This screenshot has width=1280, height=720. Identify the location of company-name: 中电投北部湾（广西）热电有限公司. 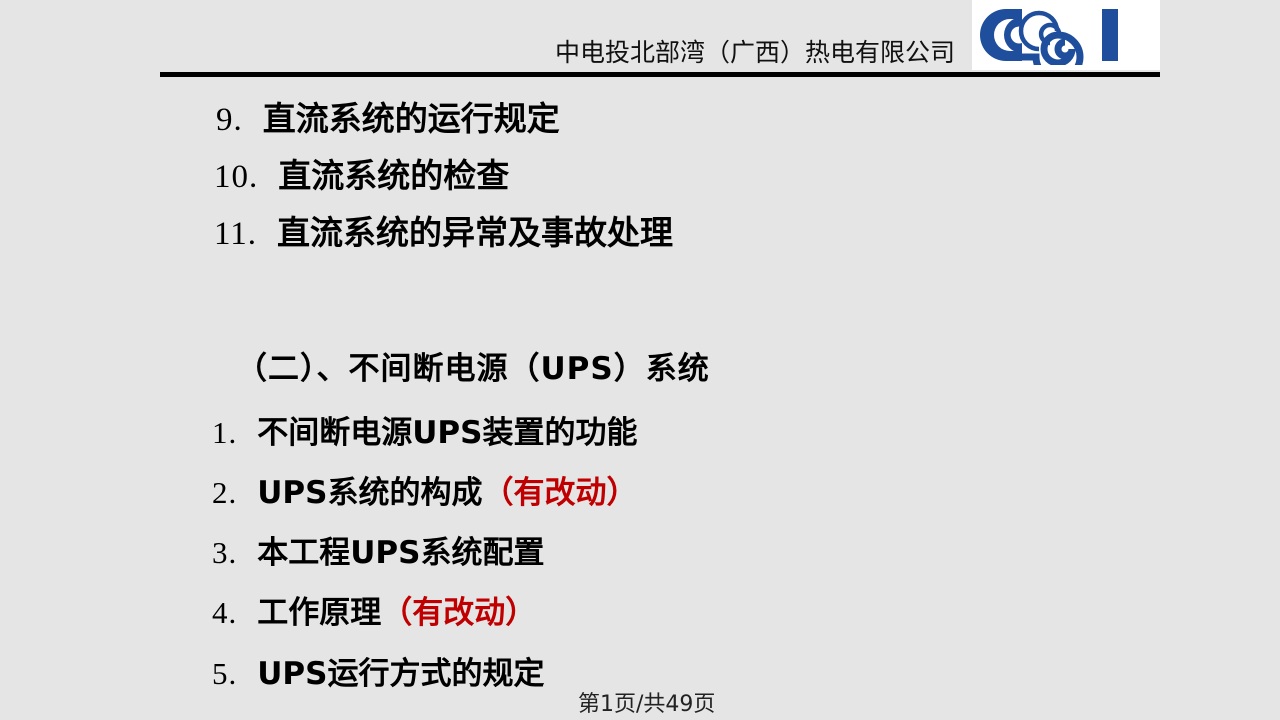
(754, 53).